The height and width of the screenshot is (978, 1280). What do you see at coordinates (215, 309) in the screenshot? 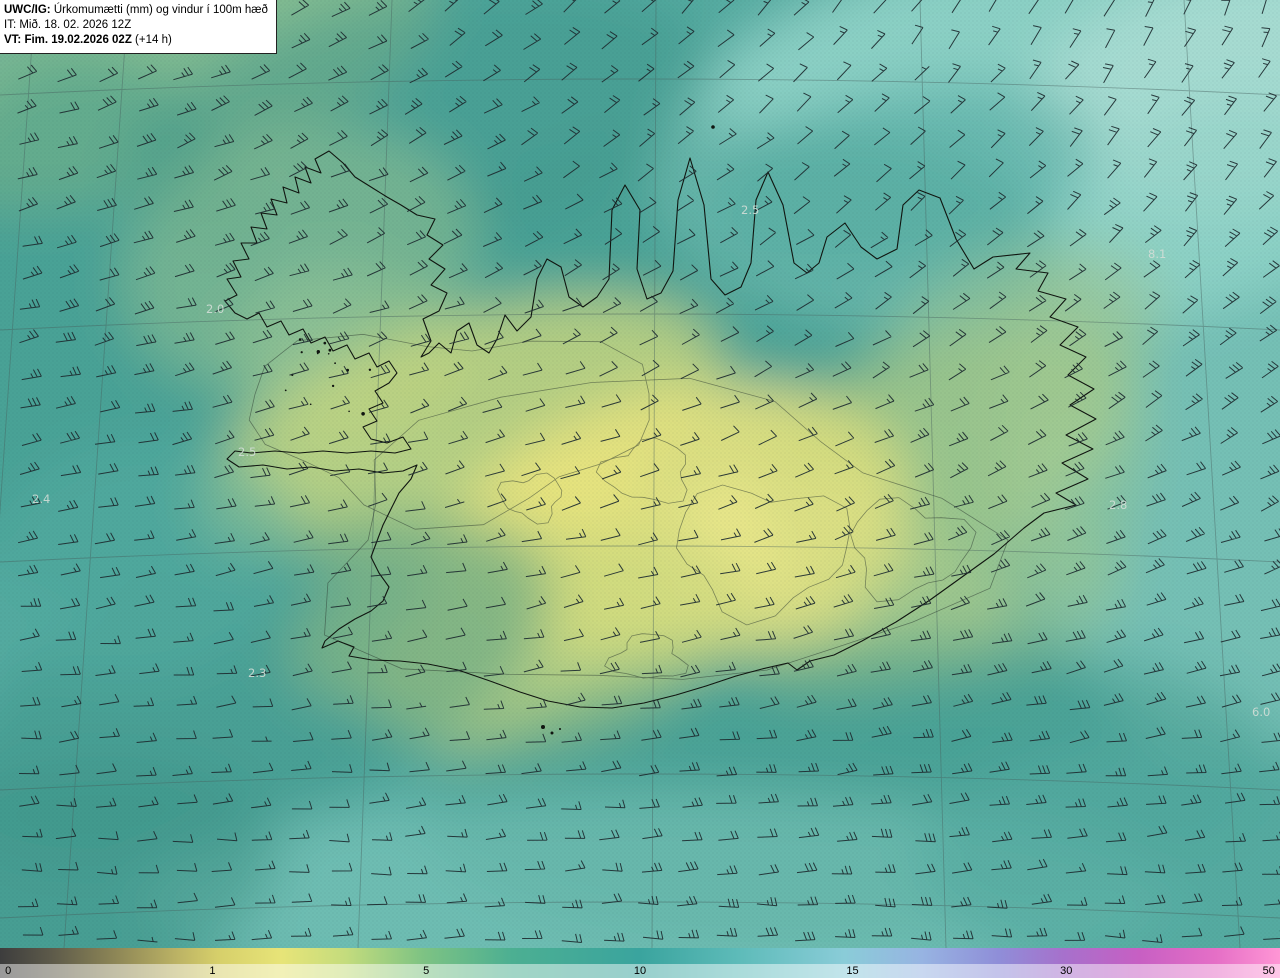
I see `contour-label: 2.0` at bounding box center [215, 309].